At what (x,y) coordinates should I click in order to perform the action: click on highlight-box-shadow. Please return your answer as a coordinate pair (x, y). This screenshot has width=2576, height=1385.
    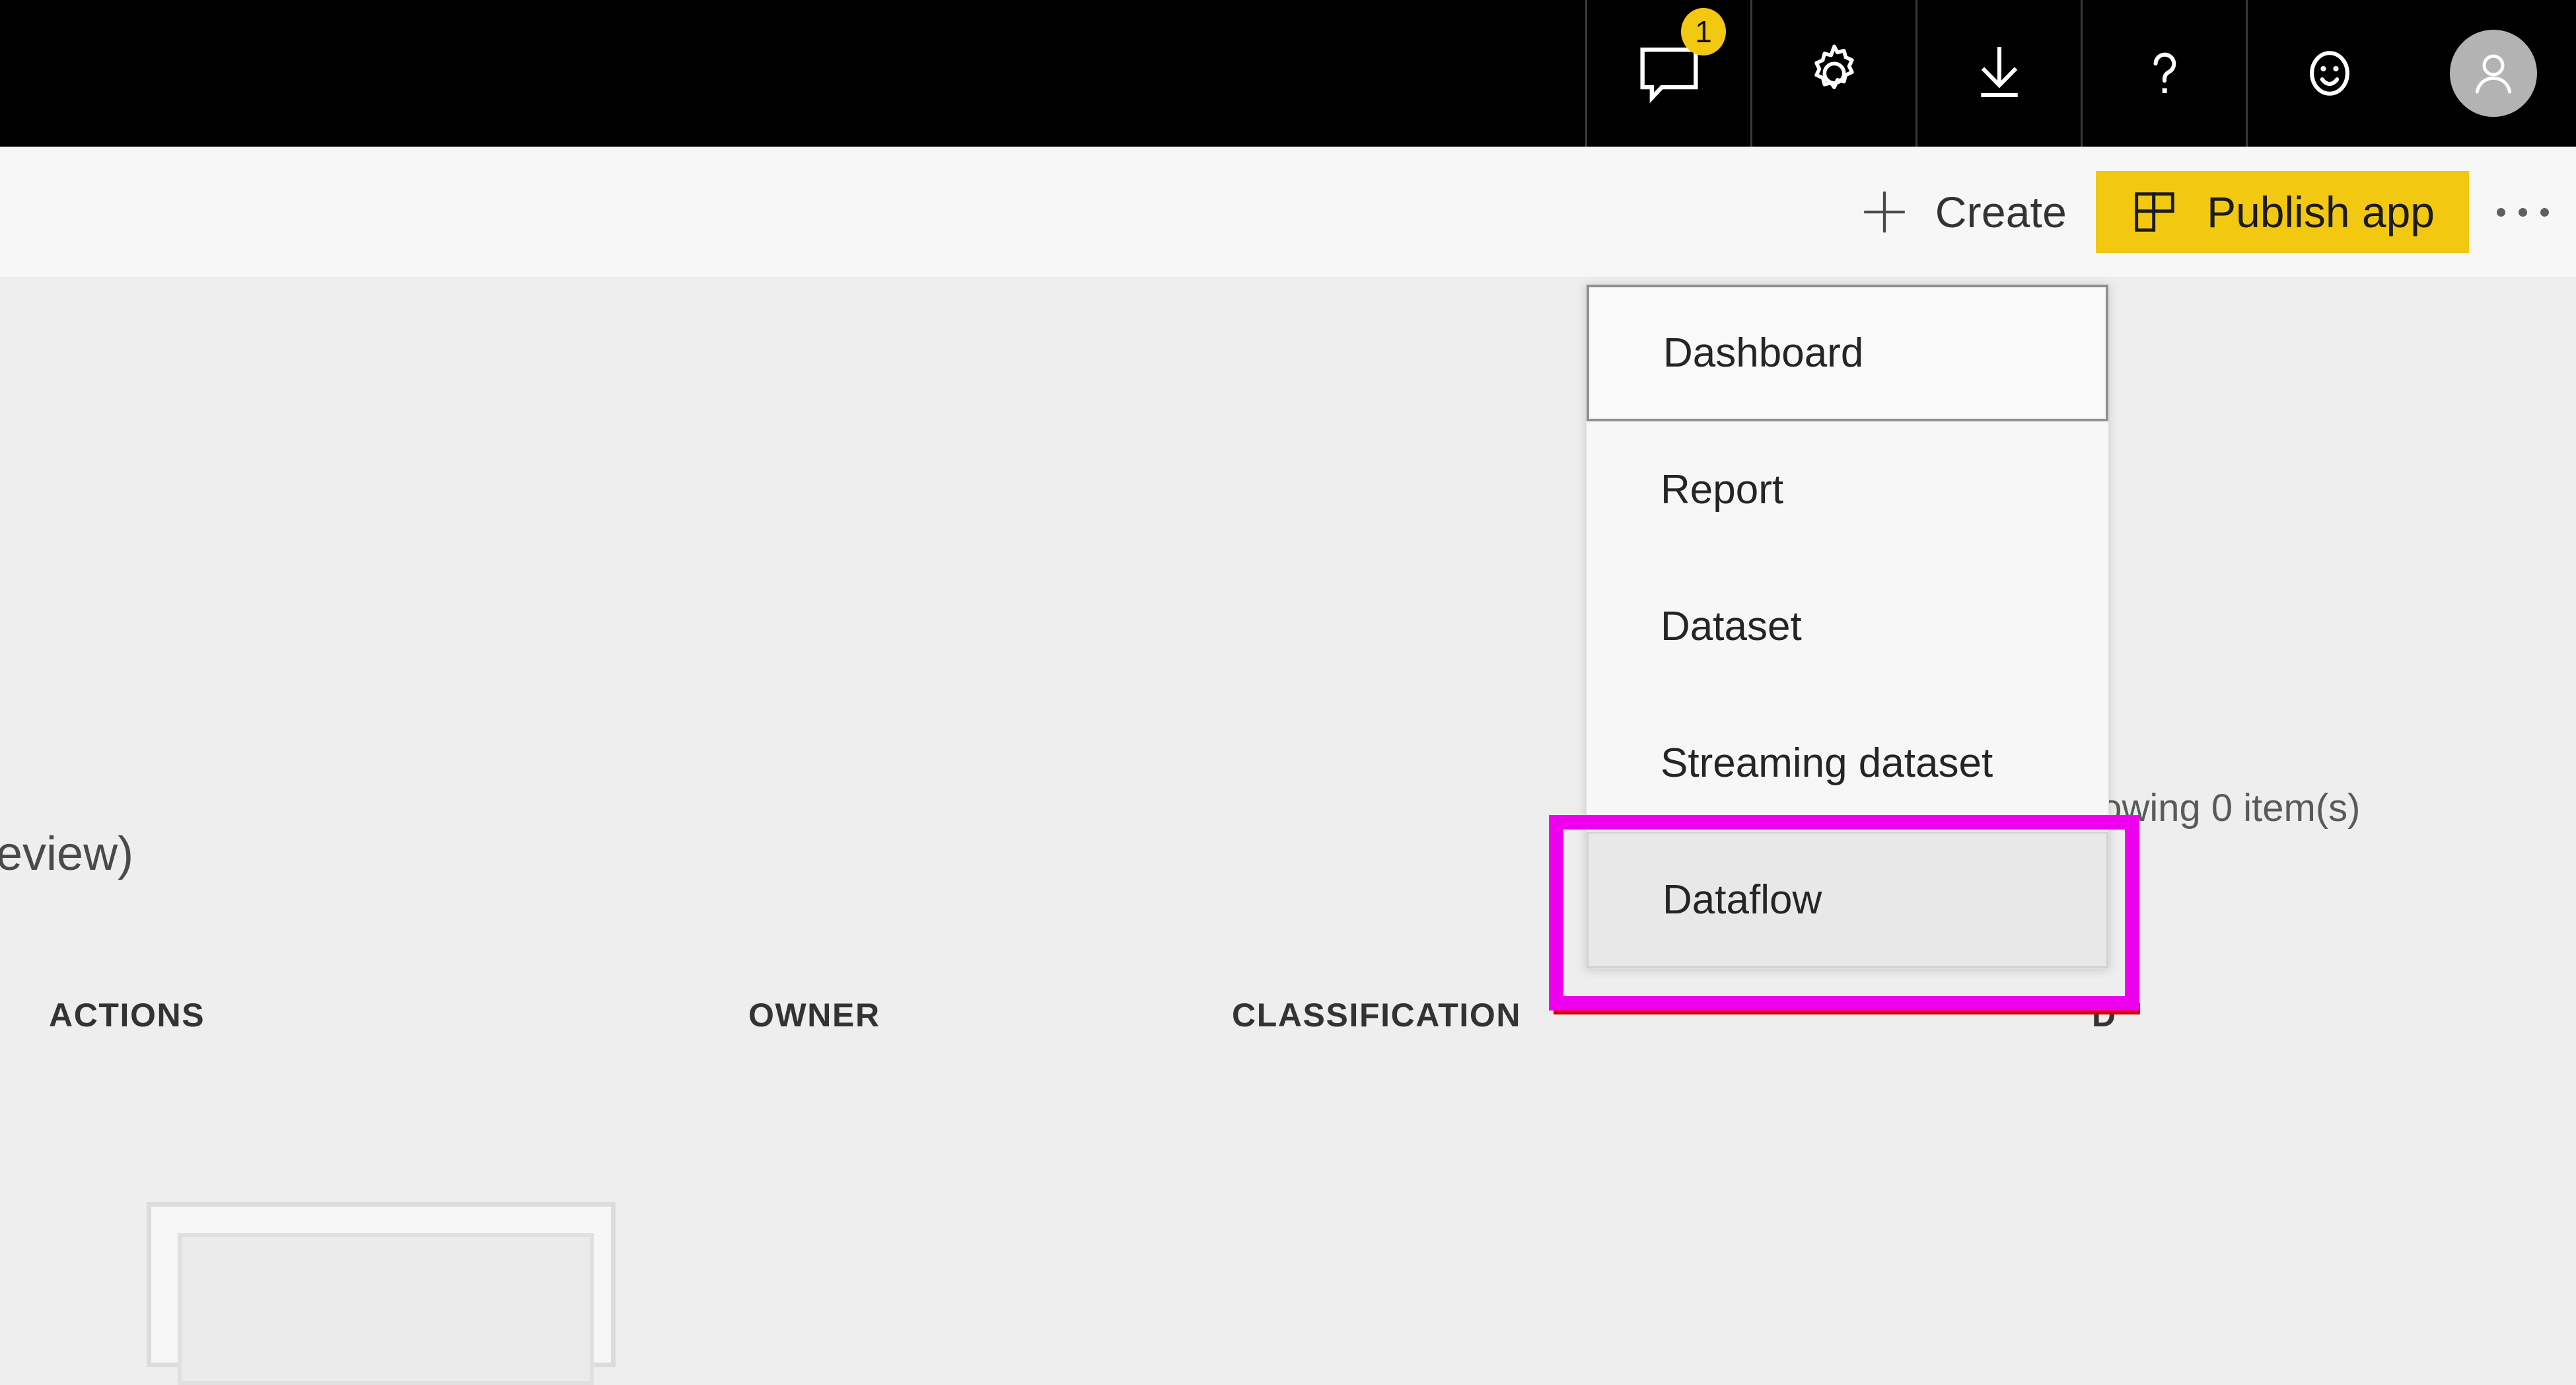
    Looking at the image, I should click on (1847, 1009).